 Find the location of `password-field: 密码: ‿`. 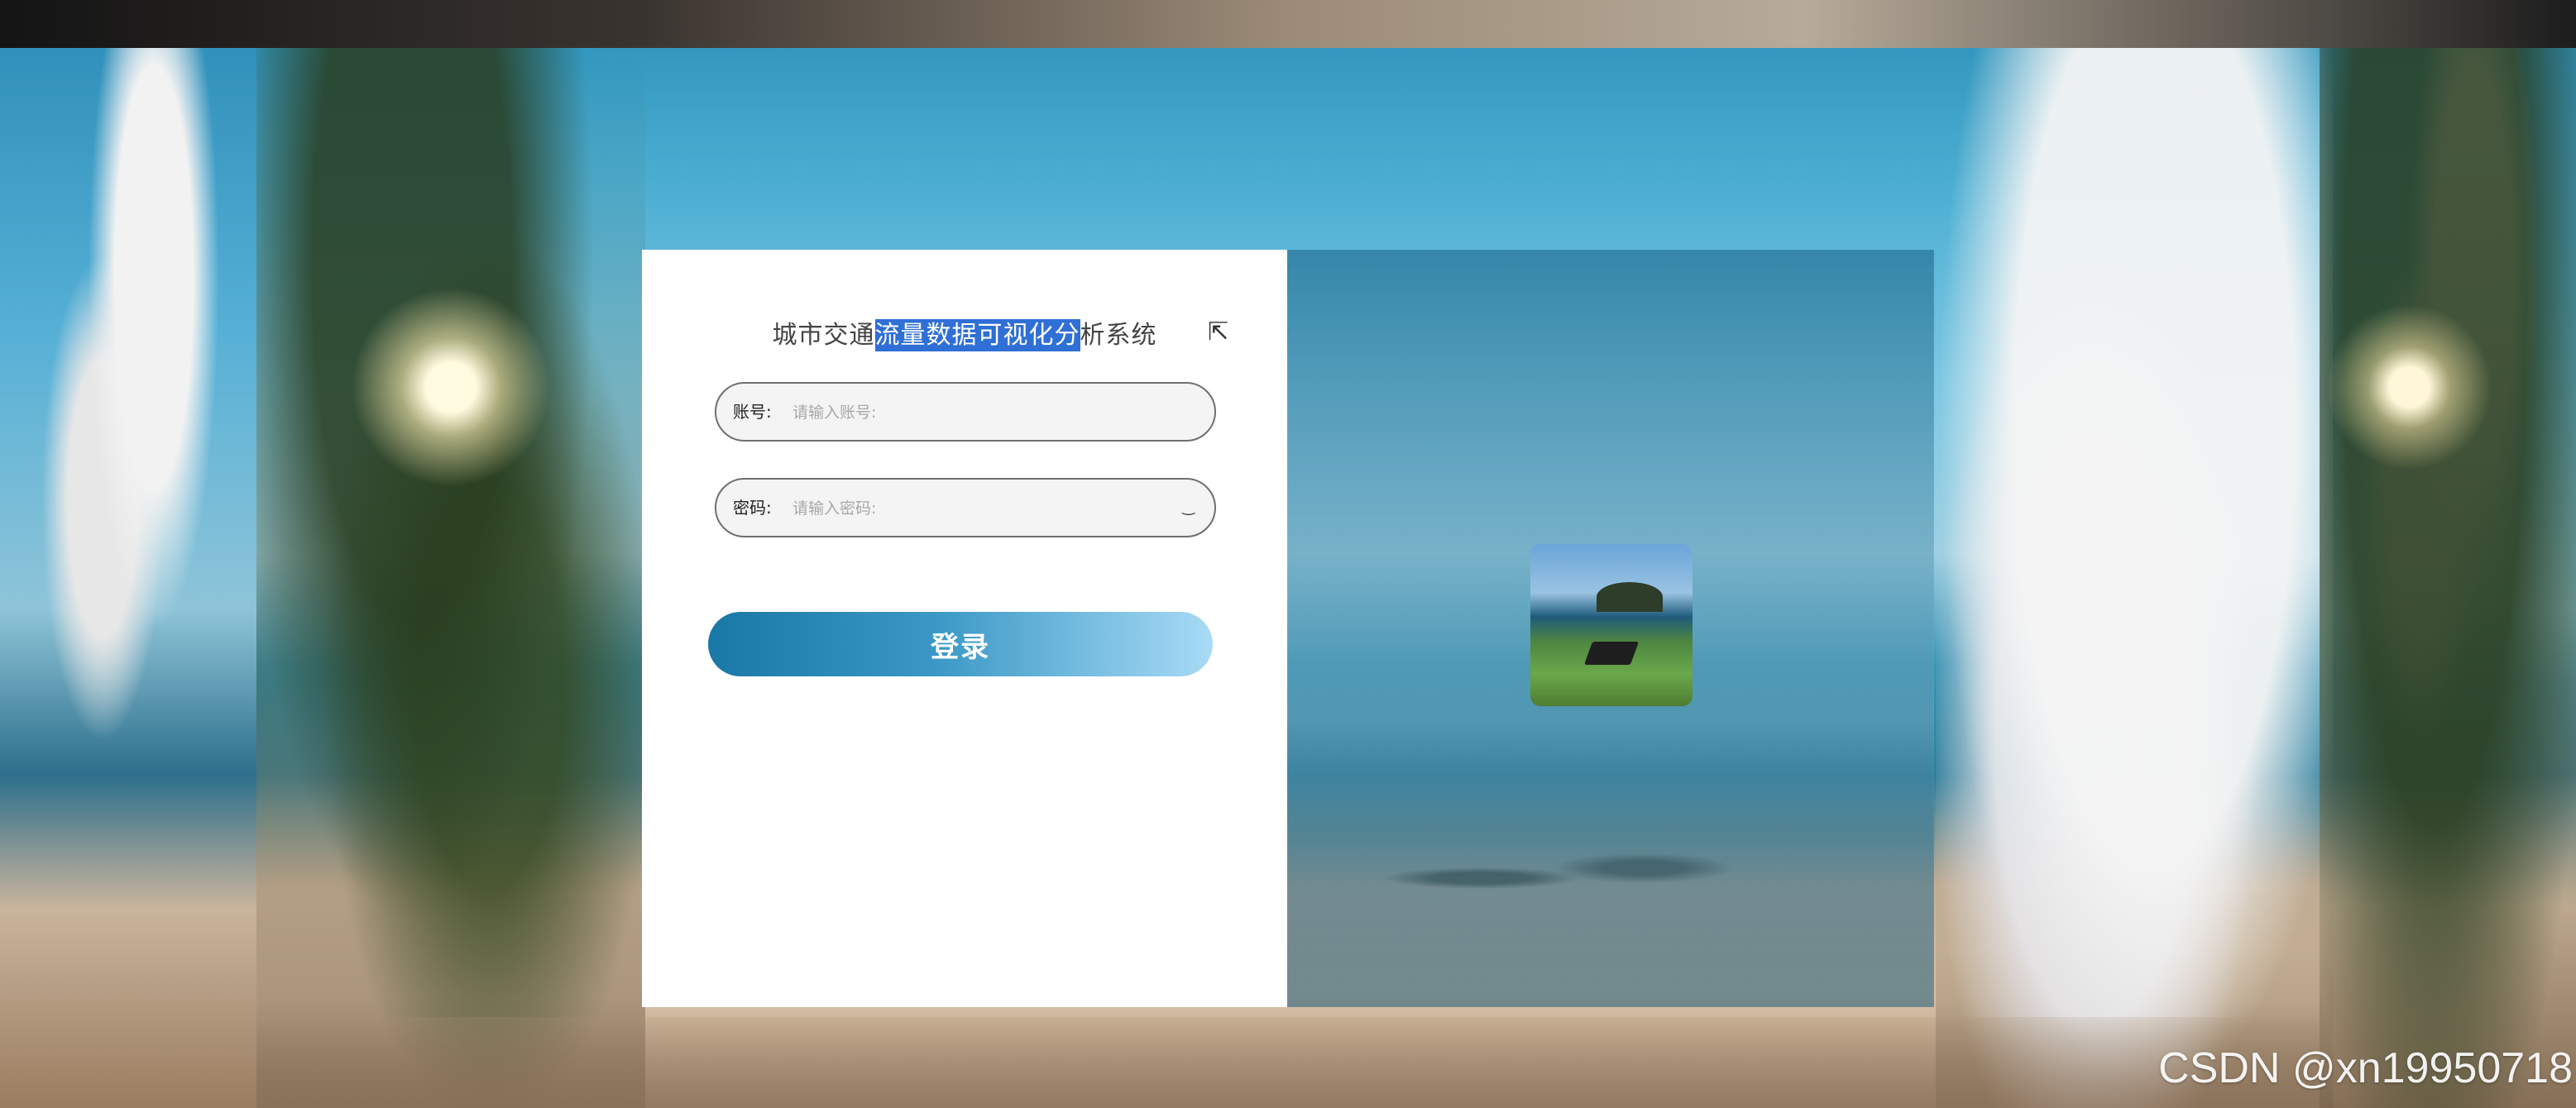

password-field: 密码: ‿ is located at coordinates (965, 508).